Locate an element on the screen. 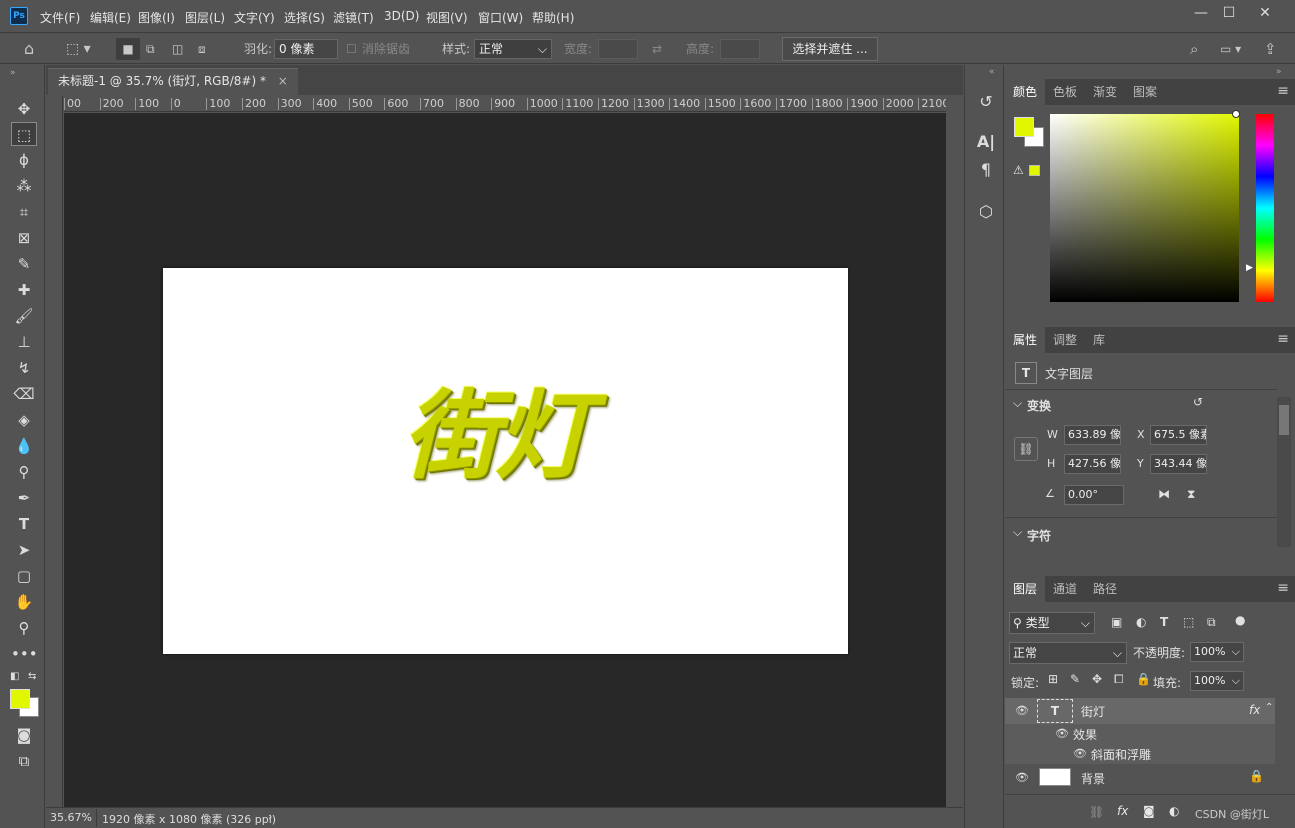 Image resolution: width=1295 pixels, height=828 pixels. menu-window: 窗口(W) is located at coordinates (500, 17).